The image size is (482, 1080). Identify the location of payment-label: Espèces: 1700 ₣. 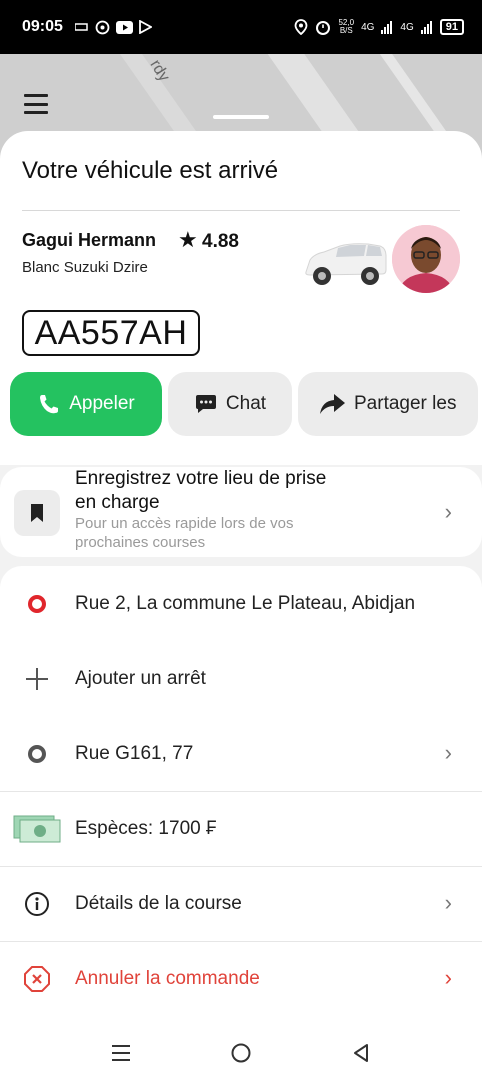
(146, 828).